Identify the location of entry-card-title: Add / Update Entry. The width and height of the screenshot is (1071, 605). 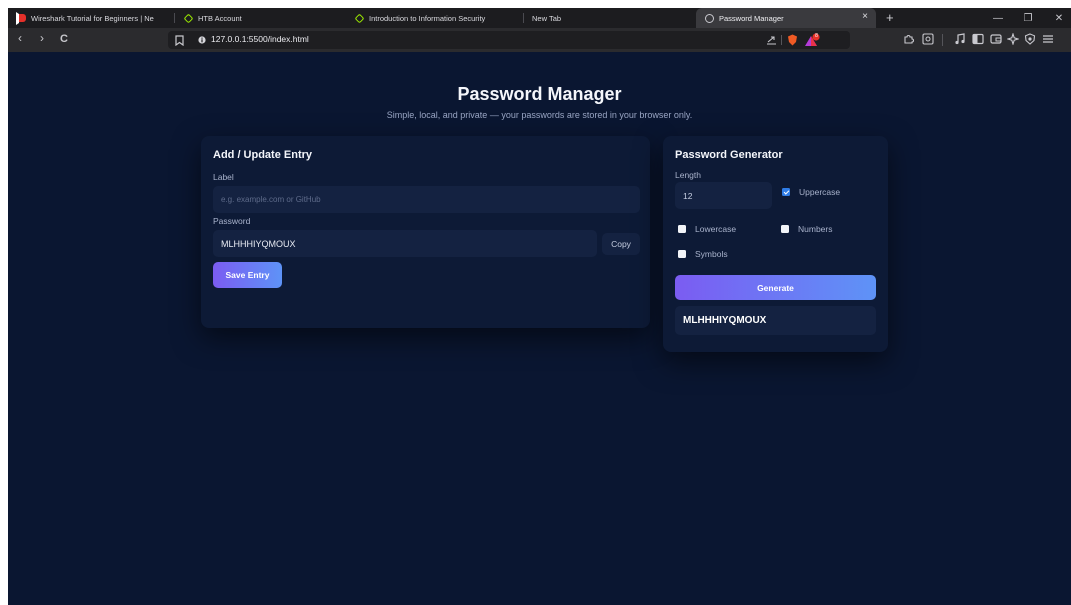
(263, 155).